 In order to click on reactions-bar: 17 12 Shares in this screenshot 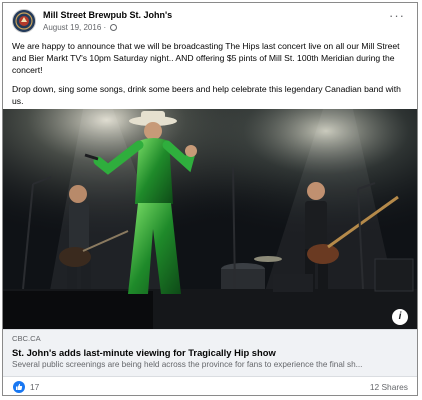, I will do `click(210, 386)`.